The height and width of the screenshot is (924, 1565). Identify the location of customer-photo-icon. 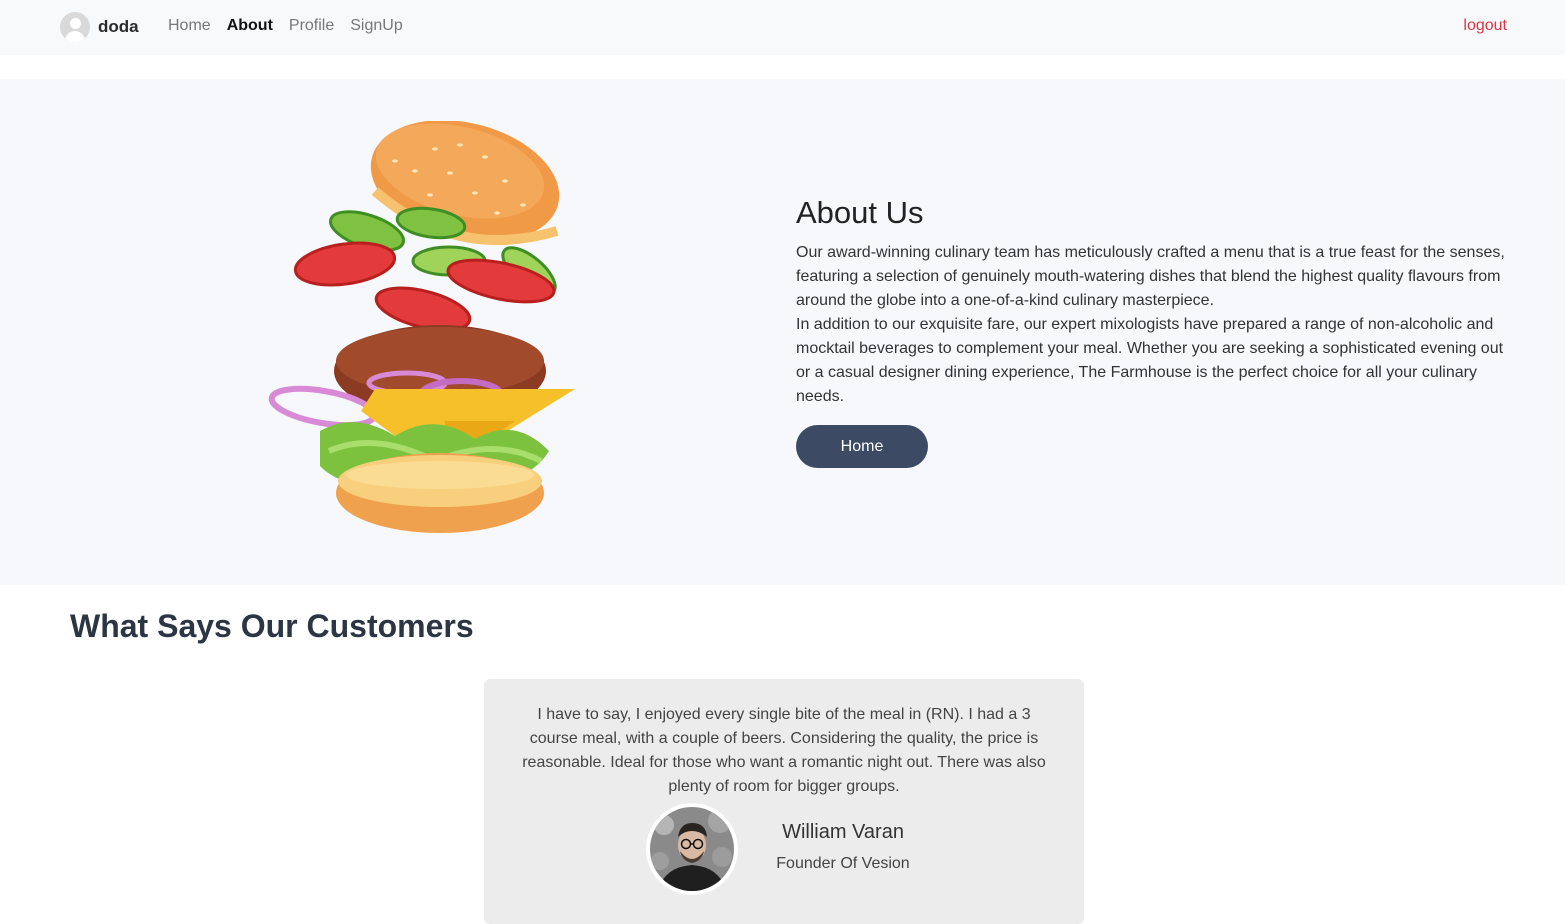
(692, 849).